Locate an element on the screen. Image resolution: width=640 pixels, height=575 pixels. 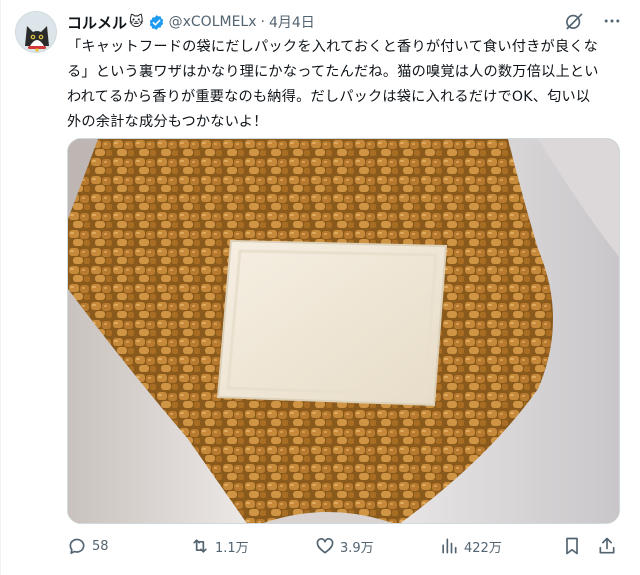
share-button is located at coordinates (609, 546).